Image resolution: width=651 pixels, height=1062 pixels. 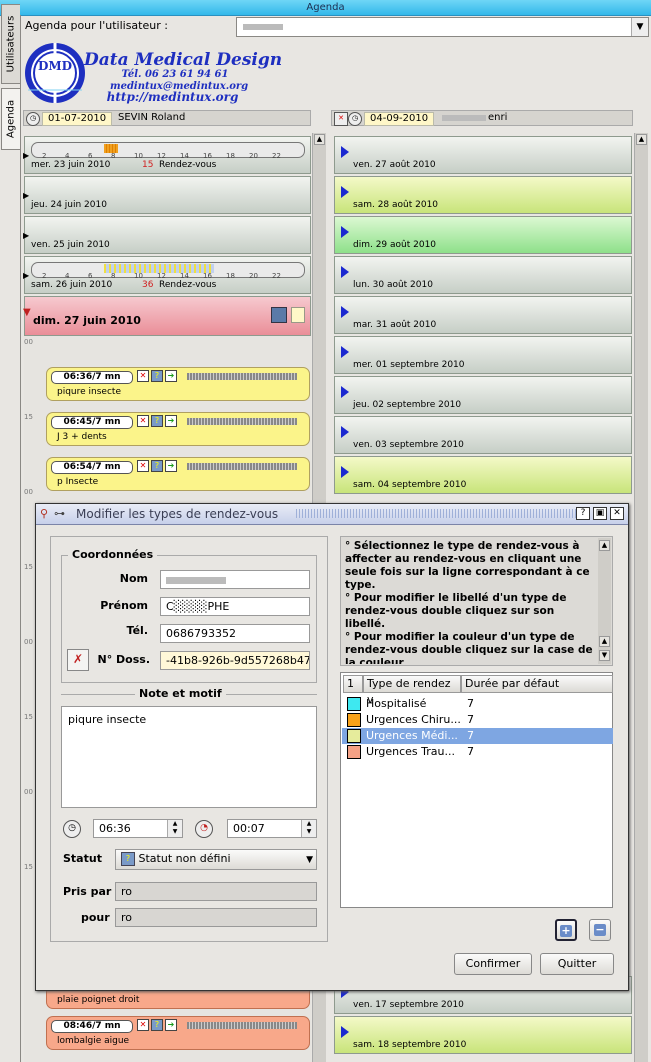 I want to click on day-row: ▶ ven. 25 juin 2010, so click(x=167, y=235).